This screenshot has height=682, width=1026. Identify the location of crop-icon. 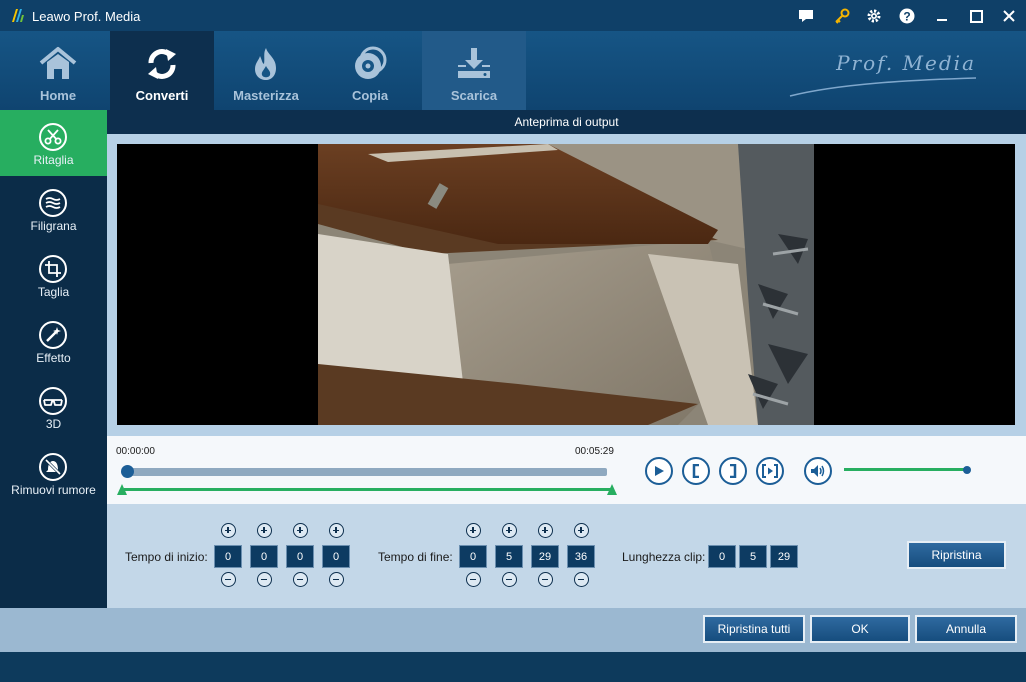
(53, 269).